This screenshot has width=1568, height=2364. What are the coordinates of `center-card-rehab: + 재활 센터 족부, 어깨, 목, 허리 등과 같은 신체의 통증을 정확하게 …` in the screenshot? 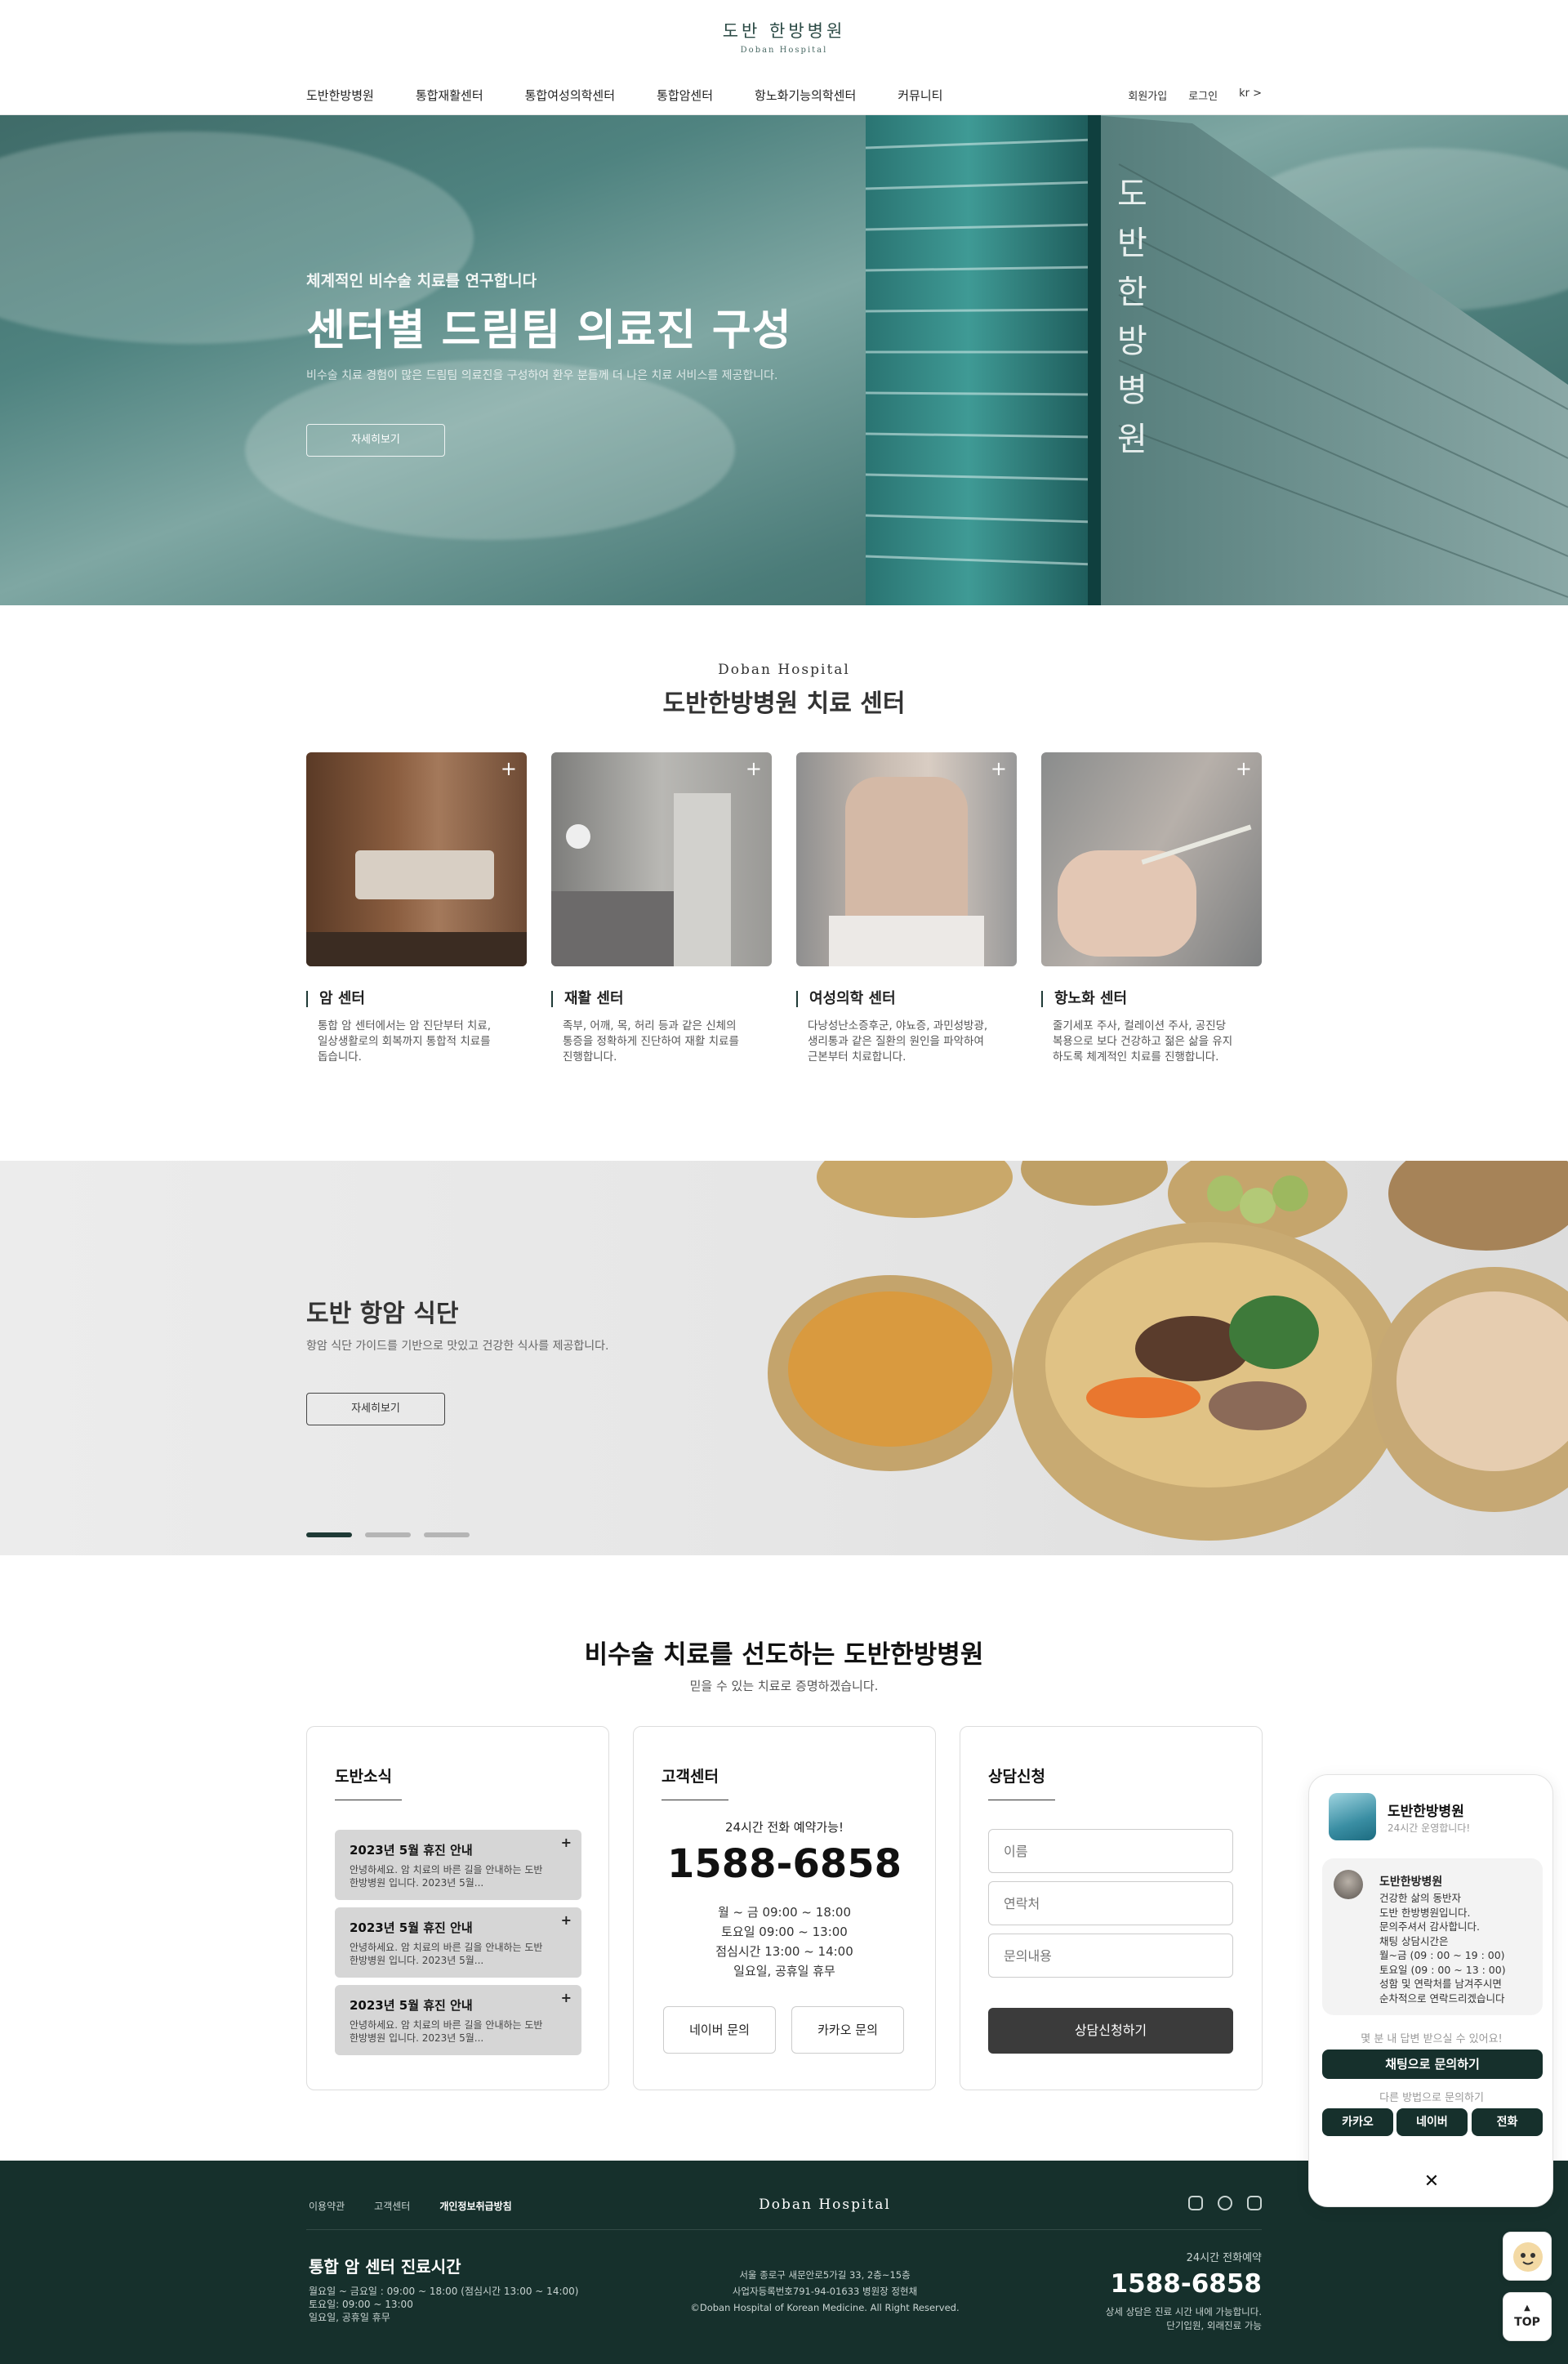 It's located at (661, 908).